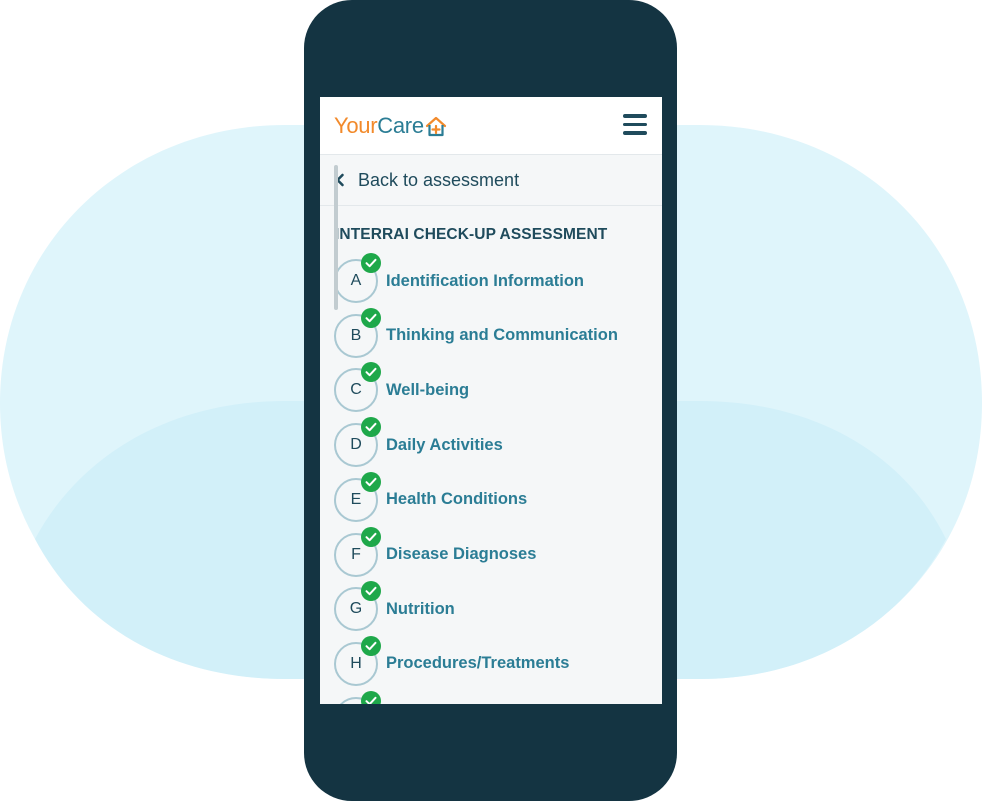  I want to click on section-letter-badge: E, so click(357, 496).